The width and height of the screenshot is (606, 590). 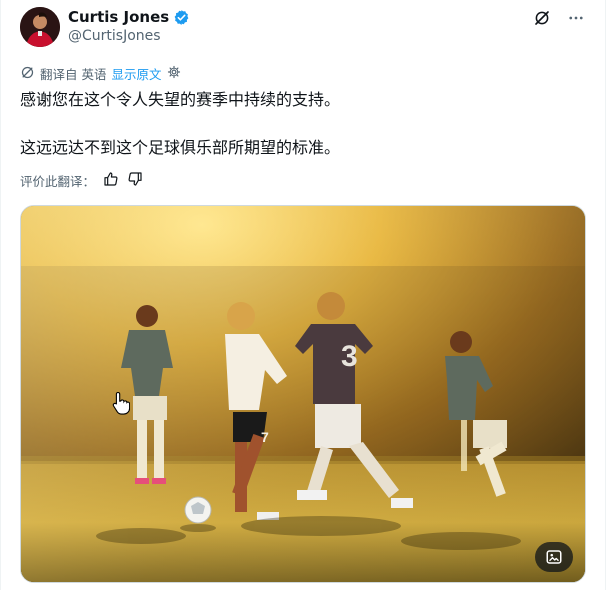 What do you see at coordinates (559, 18) in the screenshot?
I see `header-actions` at bounding box center [559, 18].